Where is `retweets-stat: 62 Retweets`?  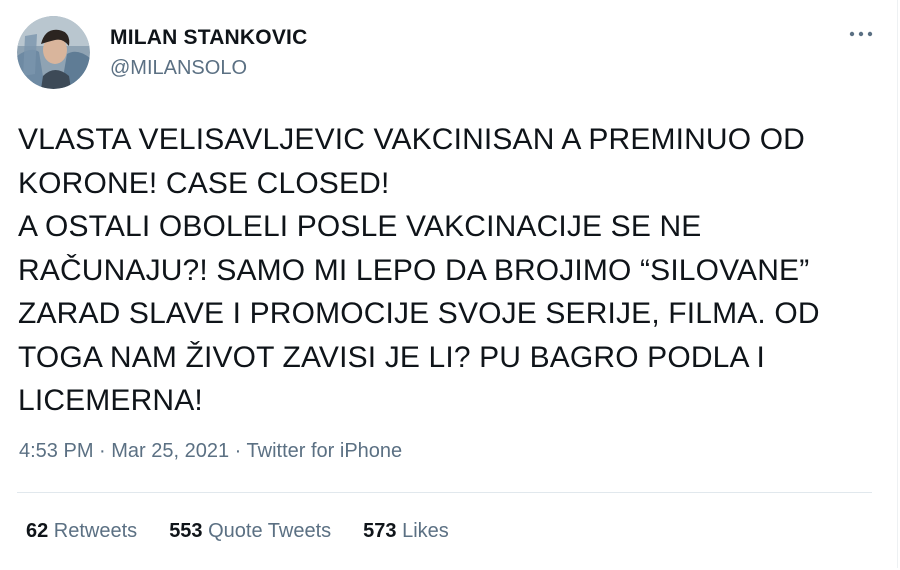
retweets-stat: 62 Retweets is located at coordinates (81, 531).